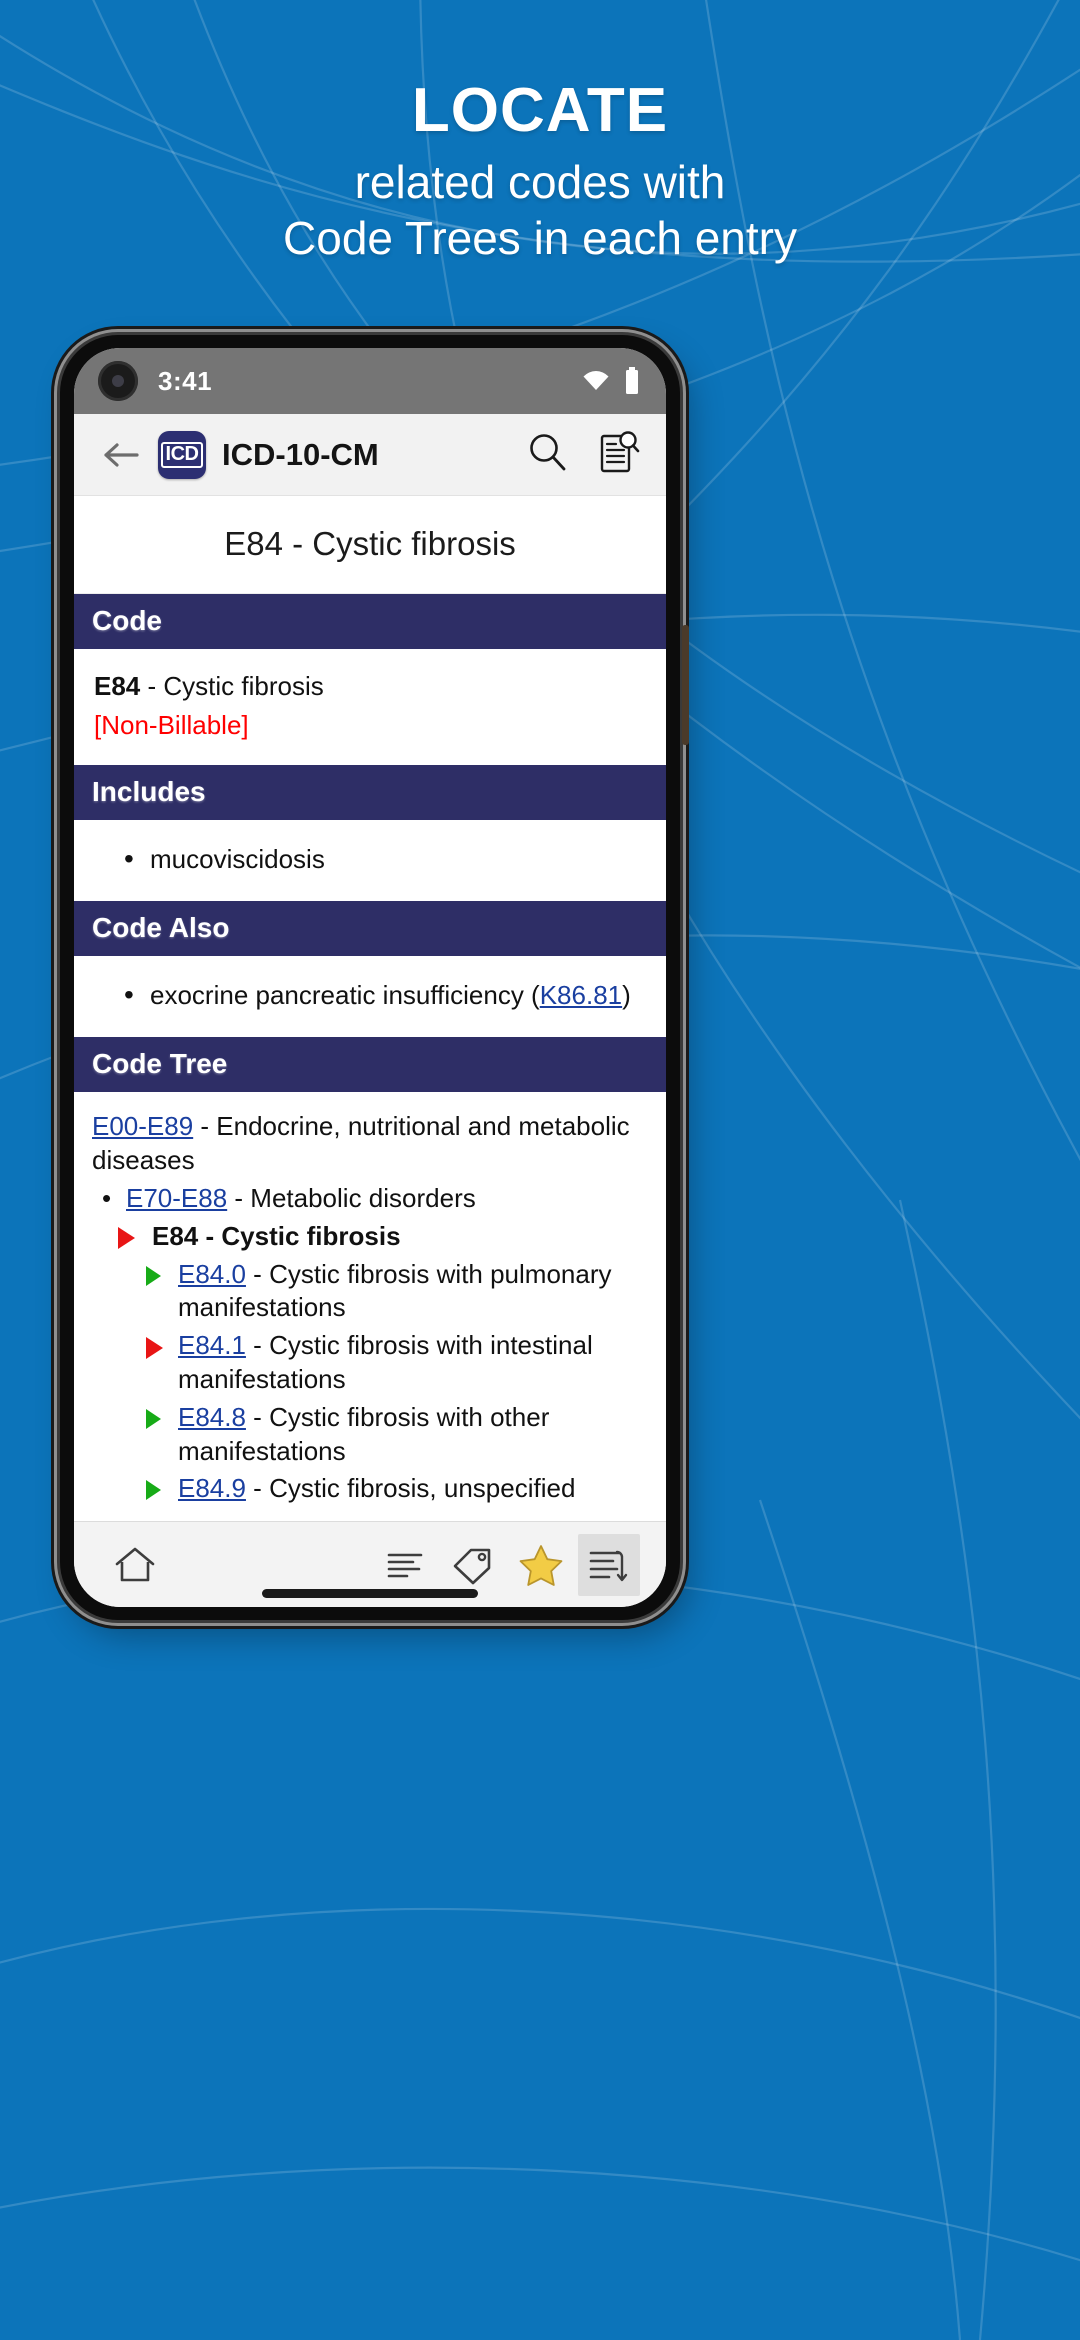 This screenshot has height=2340, width=1080. What do you see at coordinates (363, 1197) in the screenshot?
I see `tree-level1-label: Metabolic disorders` at bounding box center [363, 1197].